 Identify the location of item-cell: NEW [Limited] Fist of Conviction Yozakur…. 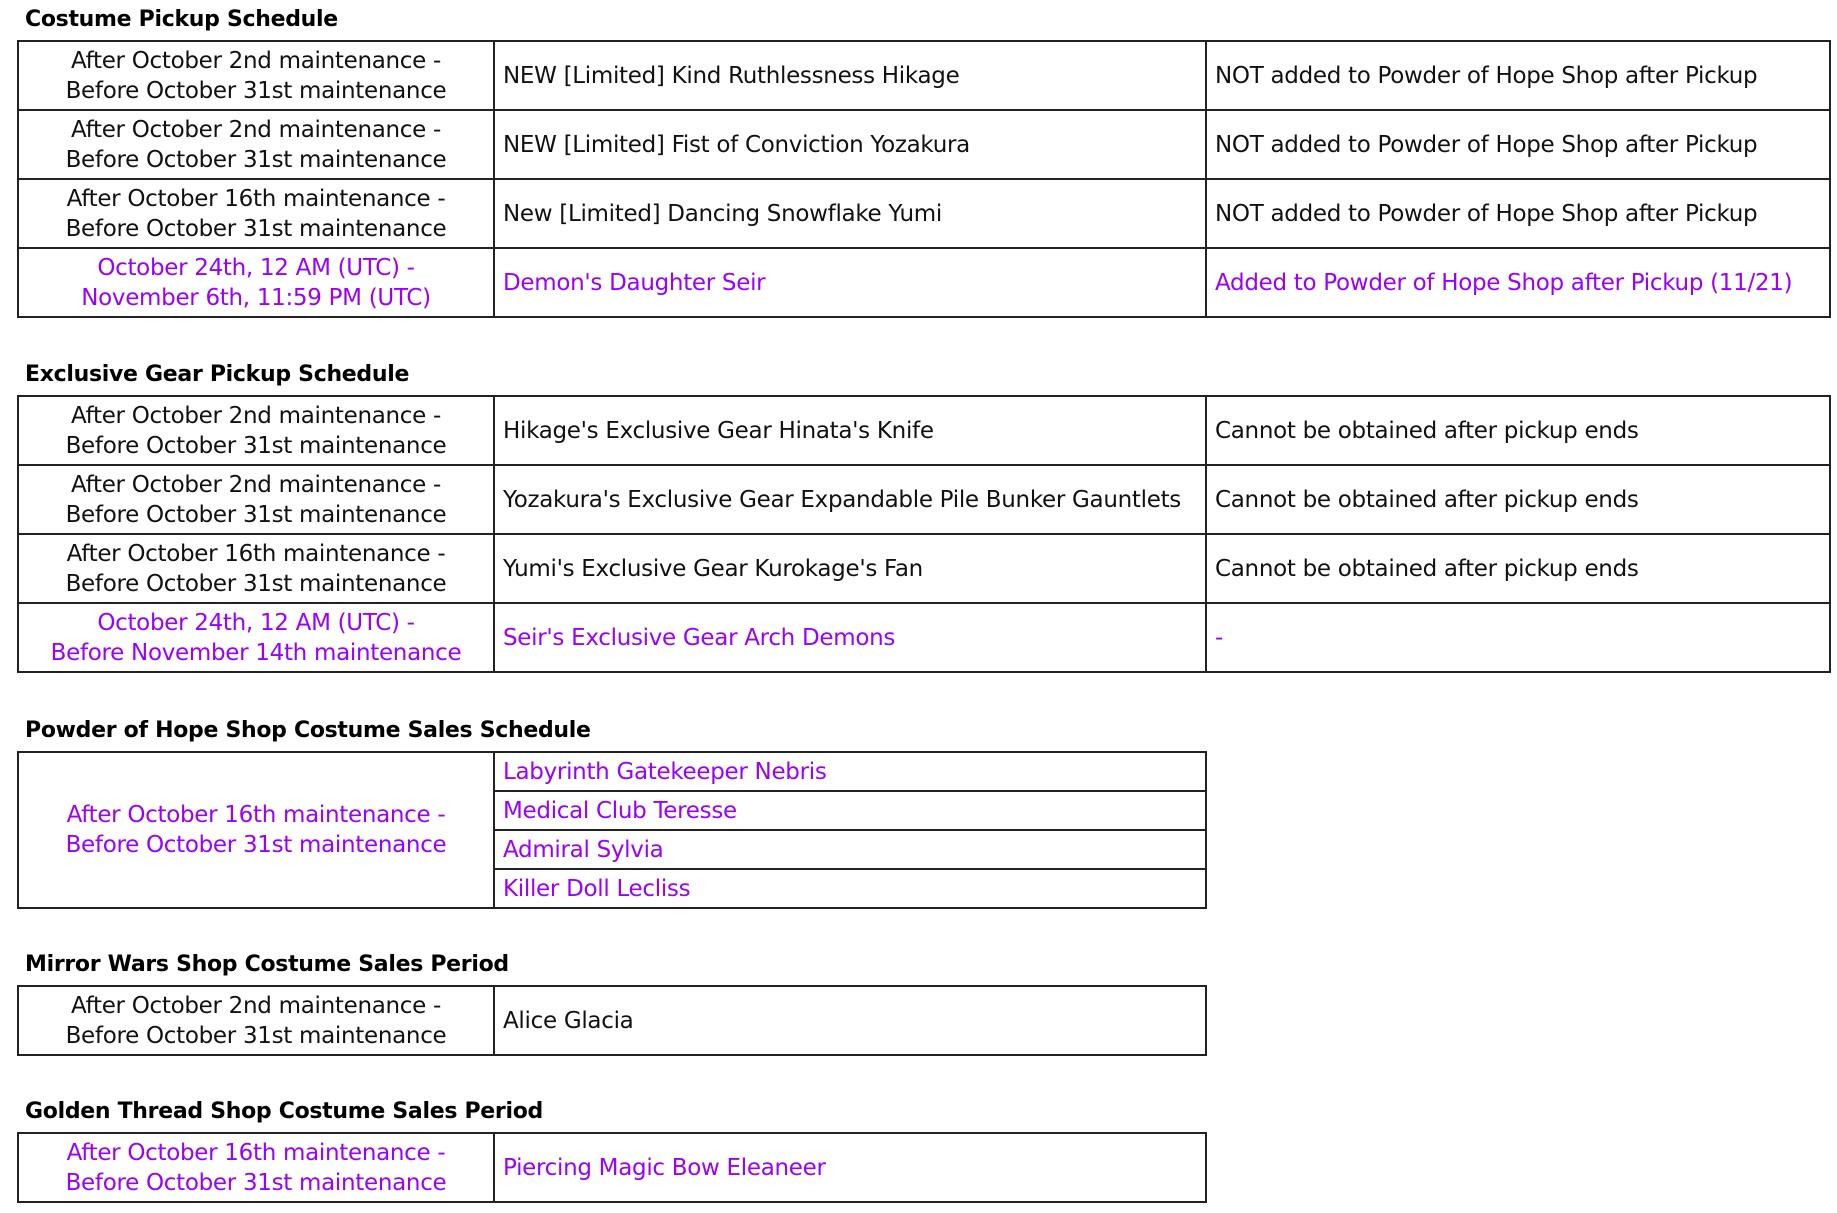
(850, 144).